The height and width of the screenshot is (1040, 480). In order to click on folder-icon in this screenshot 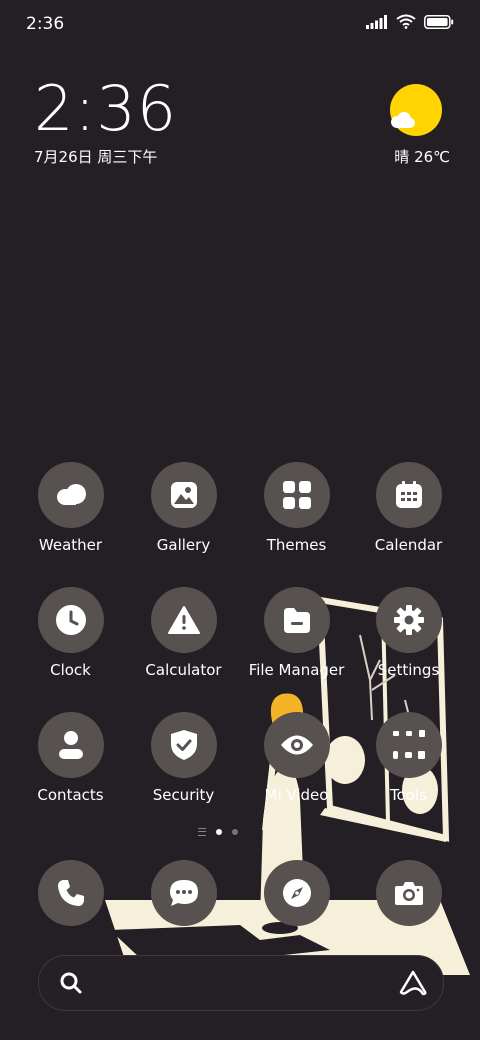, I will do `click(296, 620)`.